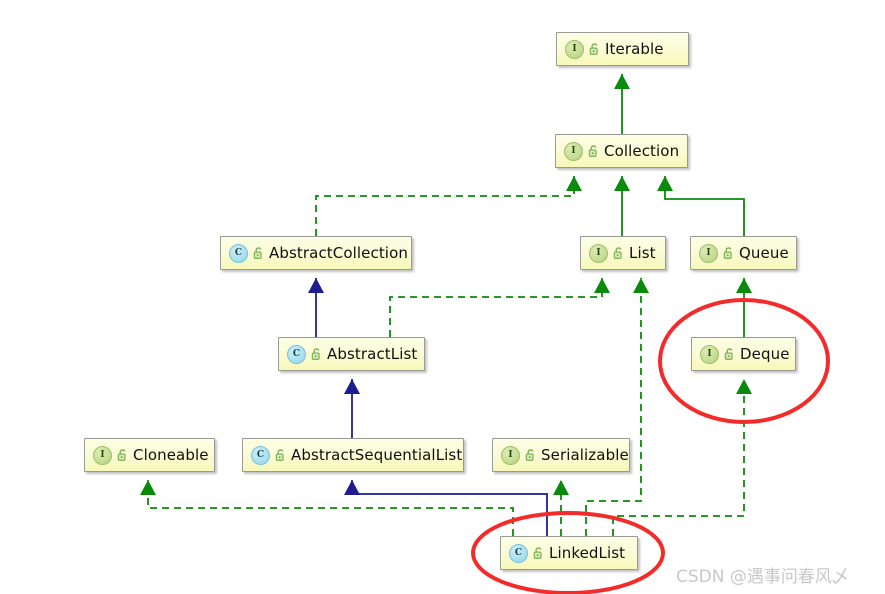 The image size is (885, 594). Describe the element at coordinates (338, 253) in the screenshot. I see `node-label: AbstractCollection` at that location.